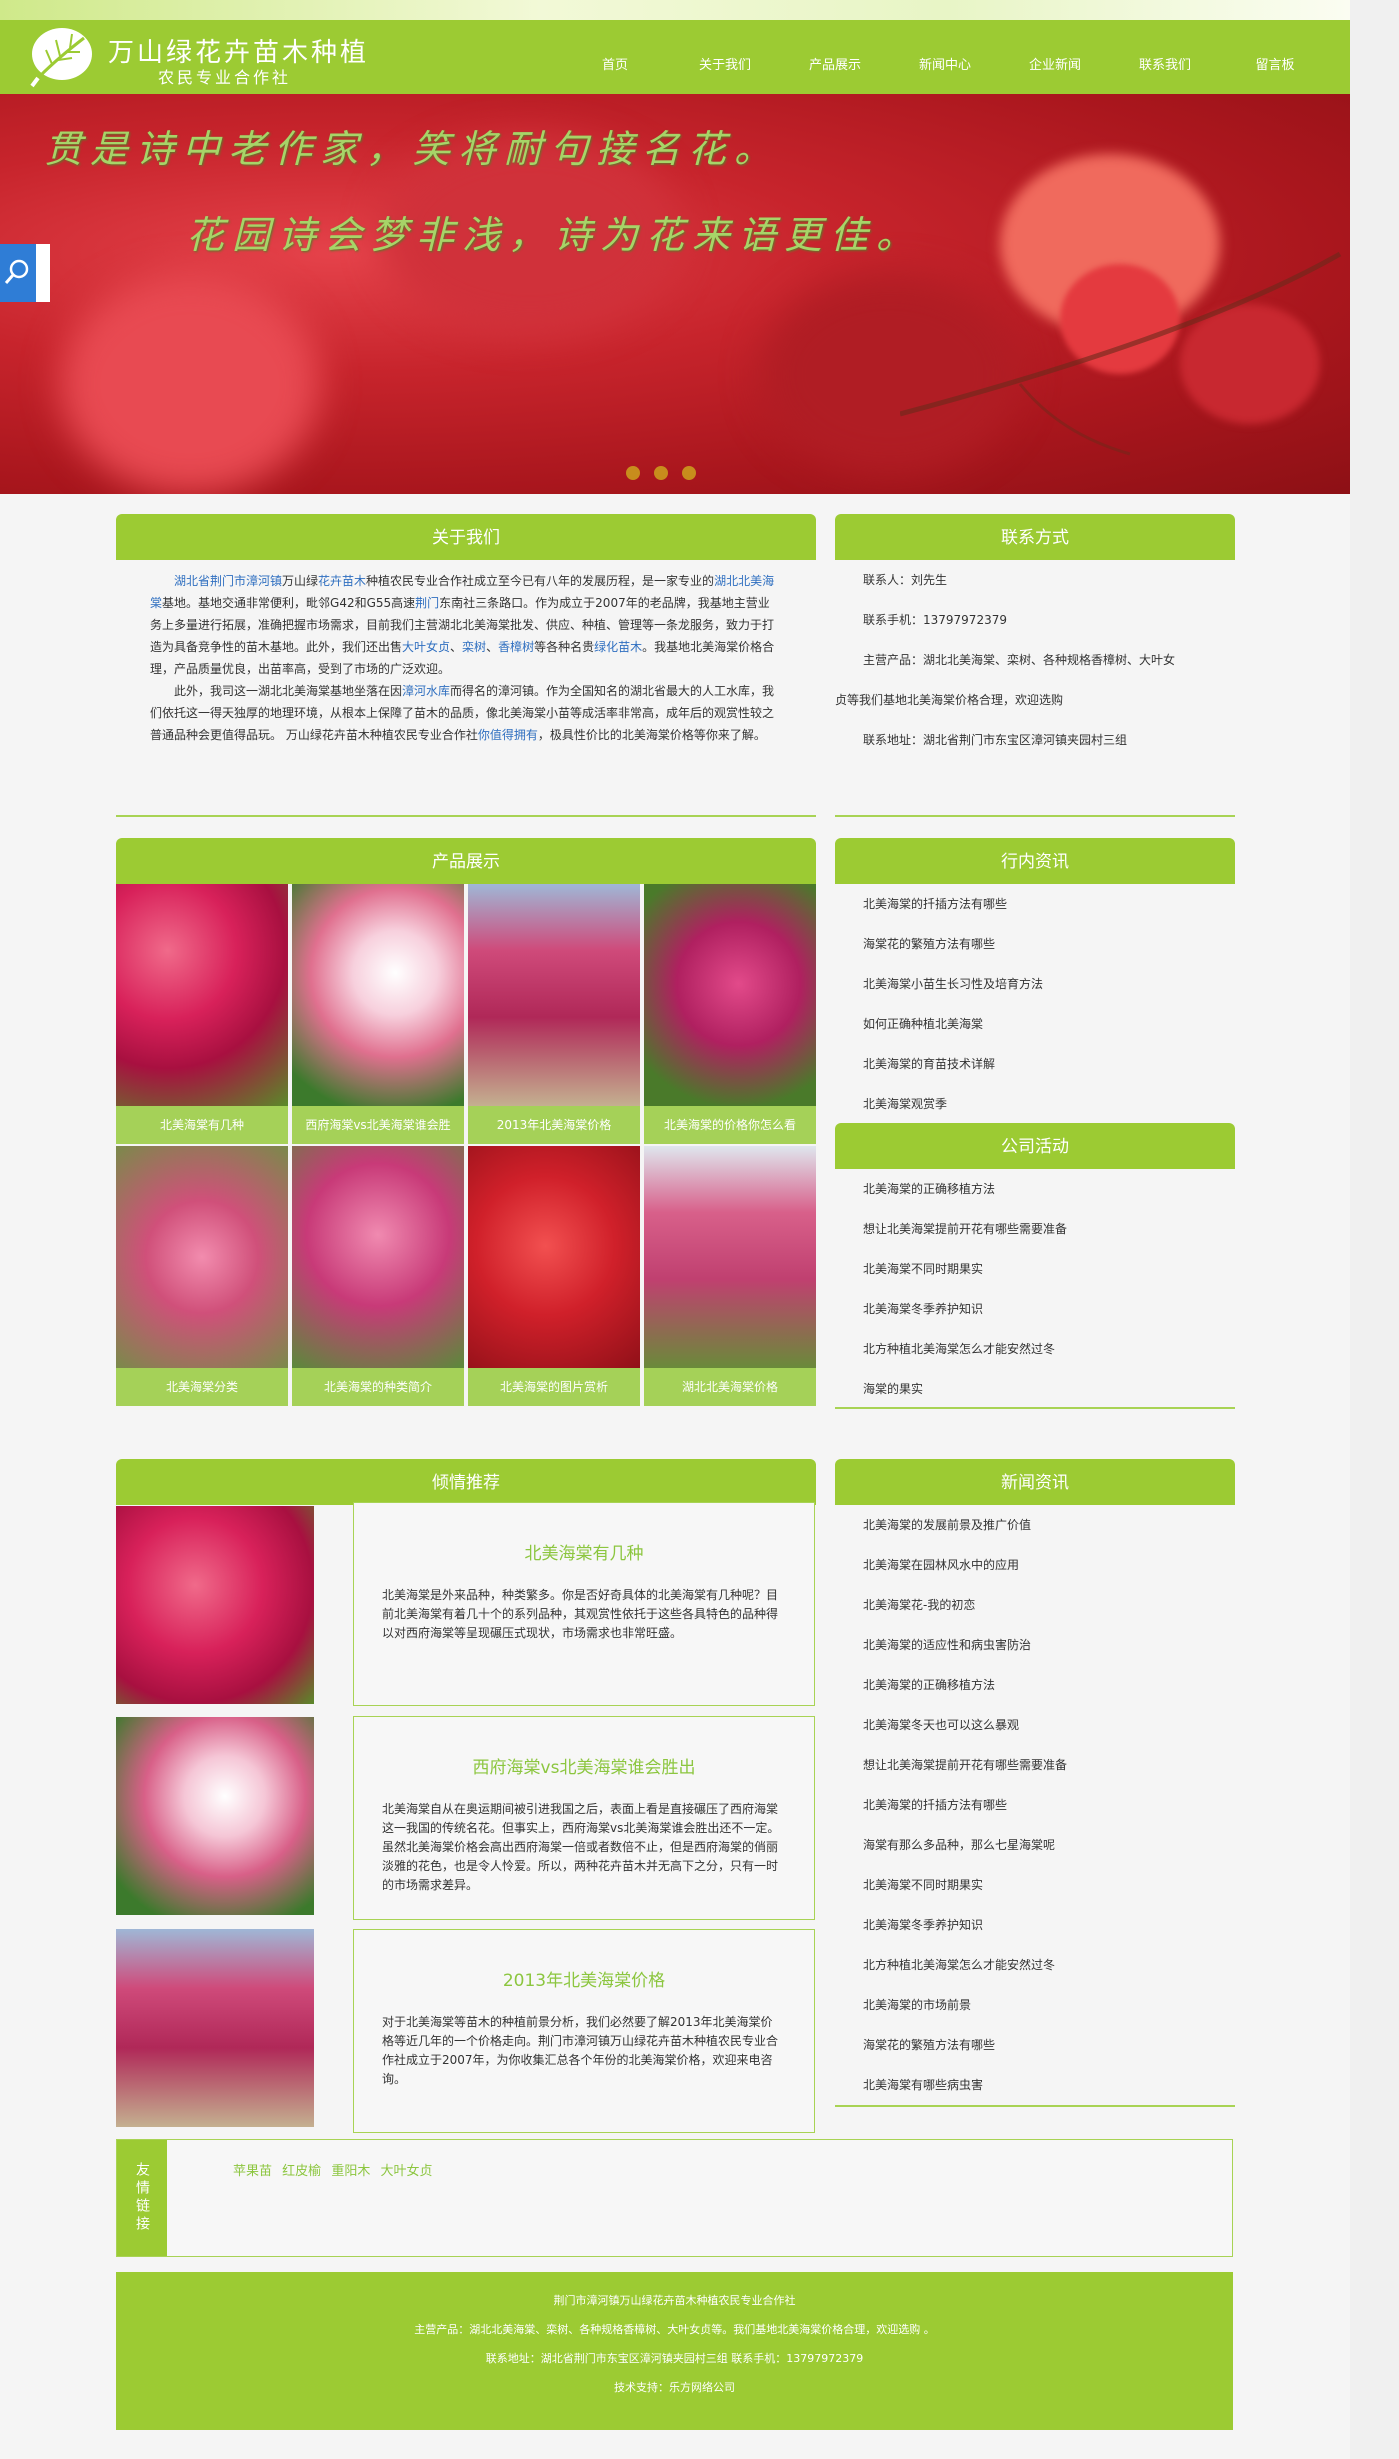 Image resolution: width=1399 pixels, height=2459 pixels. What do you see at coordinates (1035, 1349) in the screenshot?
I see `activity-item: 北方种植北美海棠怎么才能安然过冬` at bounding box center [1035, 1349].